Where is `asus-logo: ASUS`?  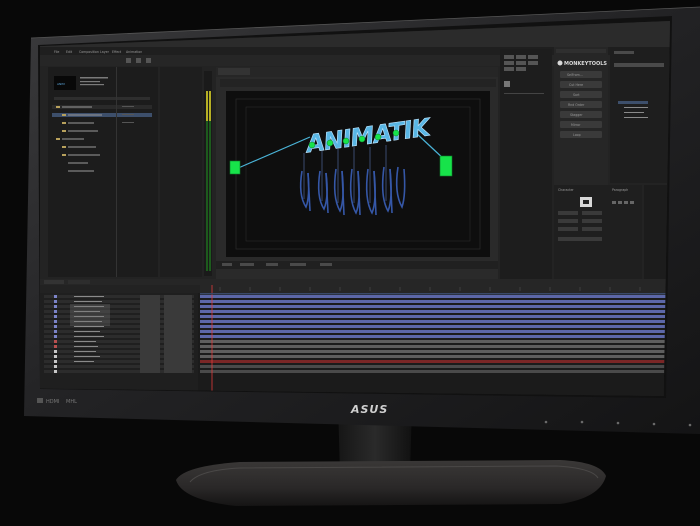 asus-logo: ASUS is located at coordinates (369, 409).